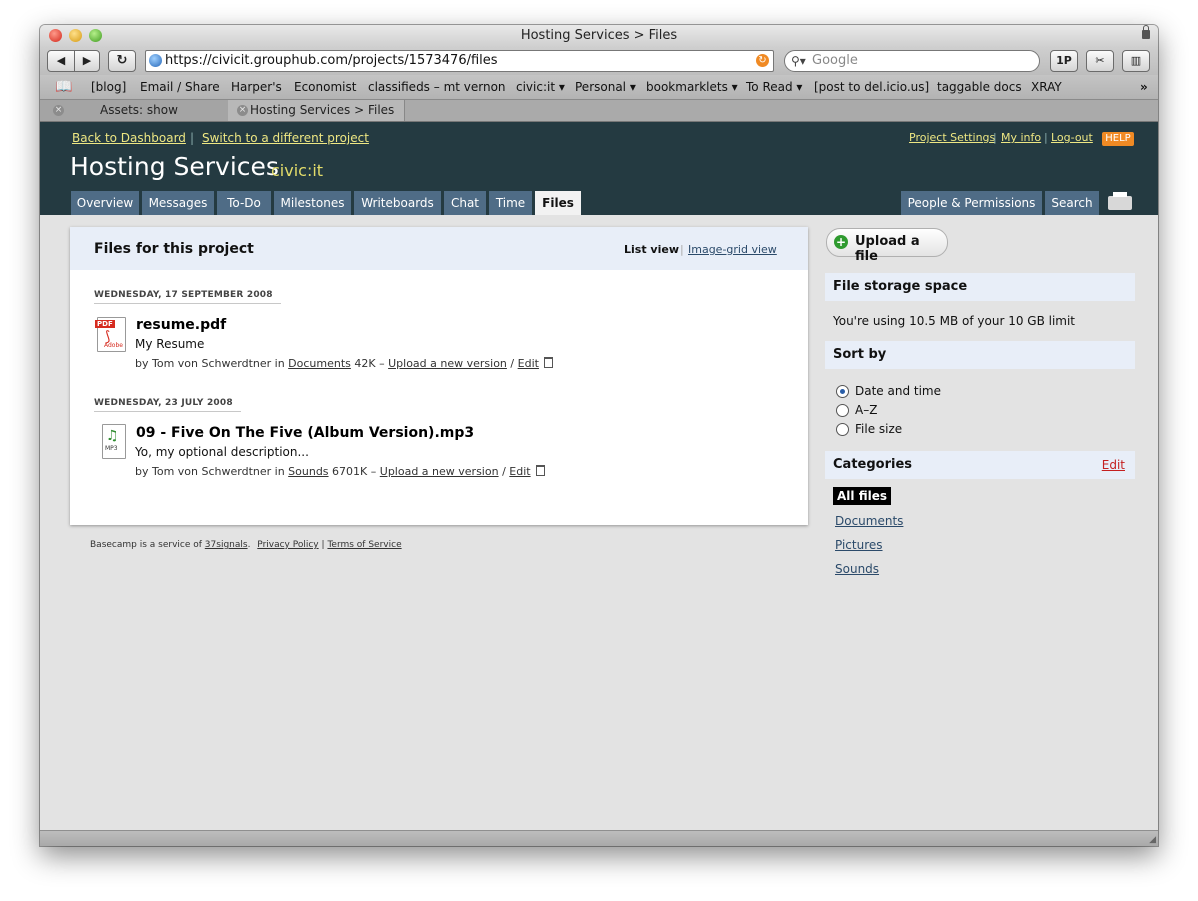 Image resolution: width=1198 pixels, height=901 pixels. I want to click on resize-grip-icon: ◢, so click(1152, 840).